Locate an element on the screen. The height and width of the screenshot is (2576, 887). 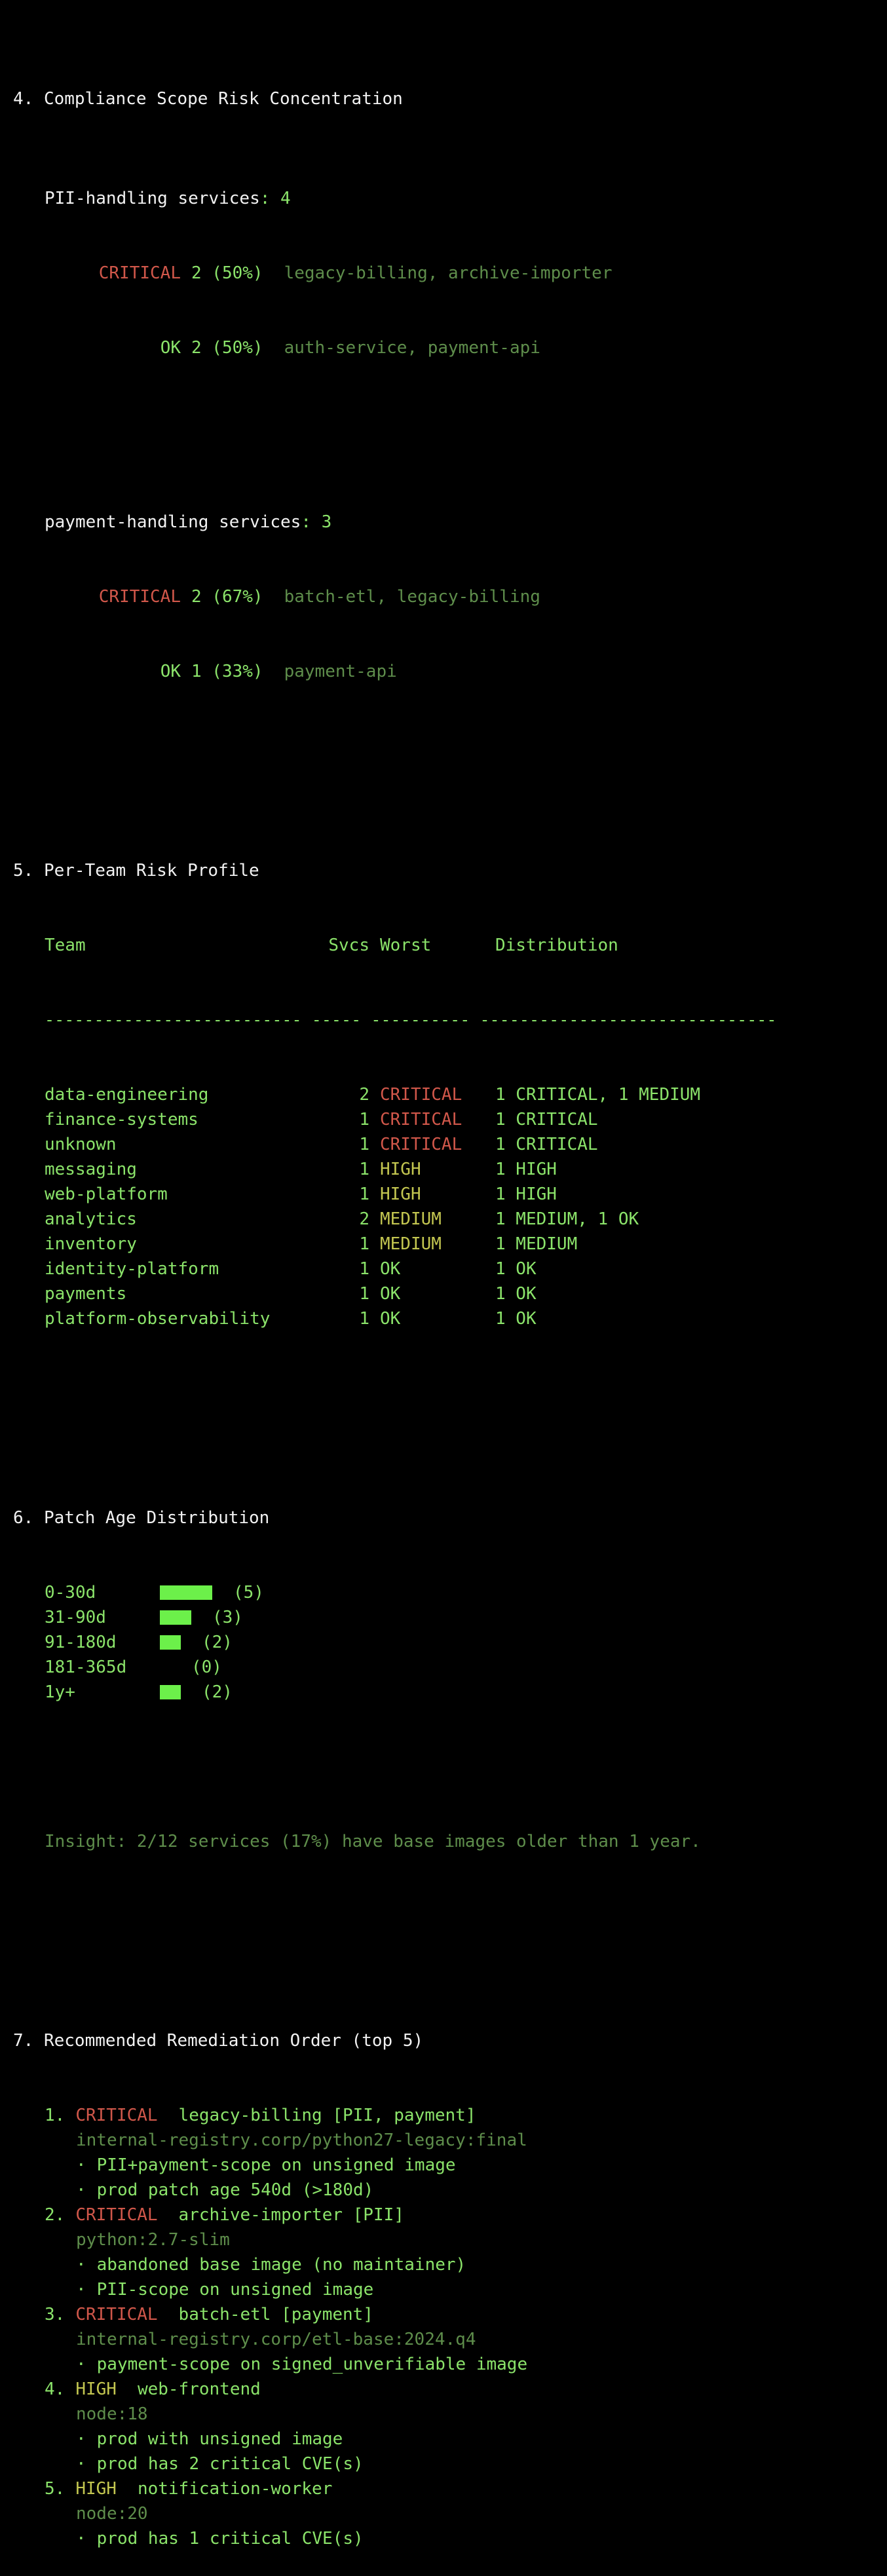
service-list: batch-etl, legacy-billing is located at coordinates (412, 597).